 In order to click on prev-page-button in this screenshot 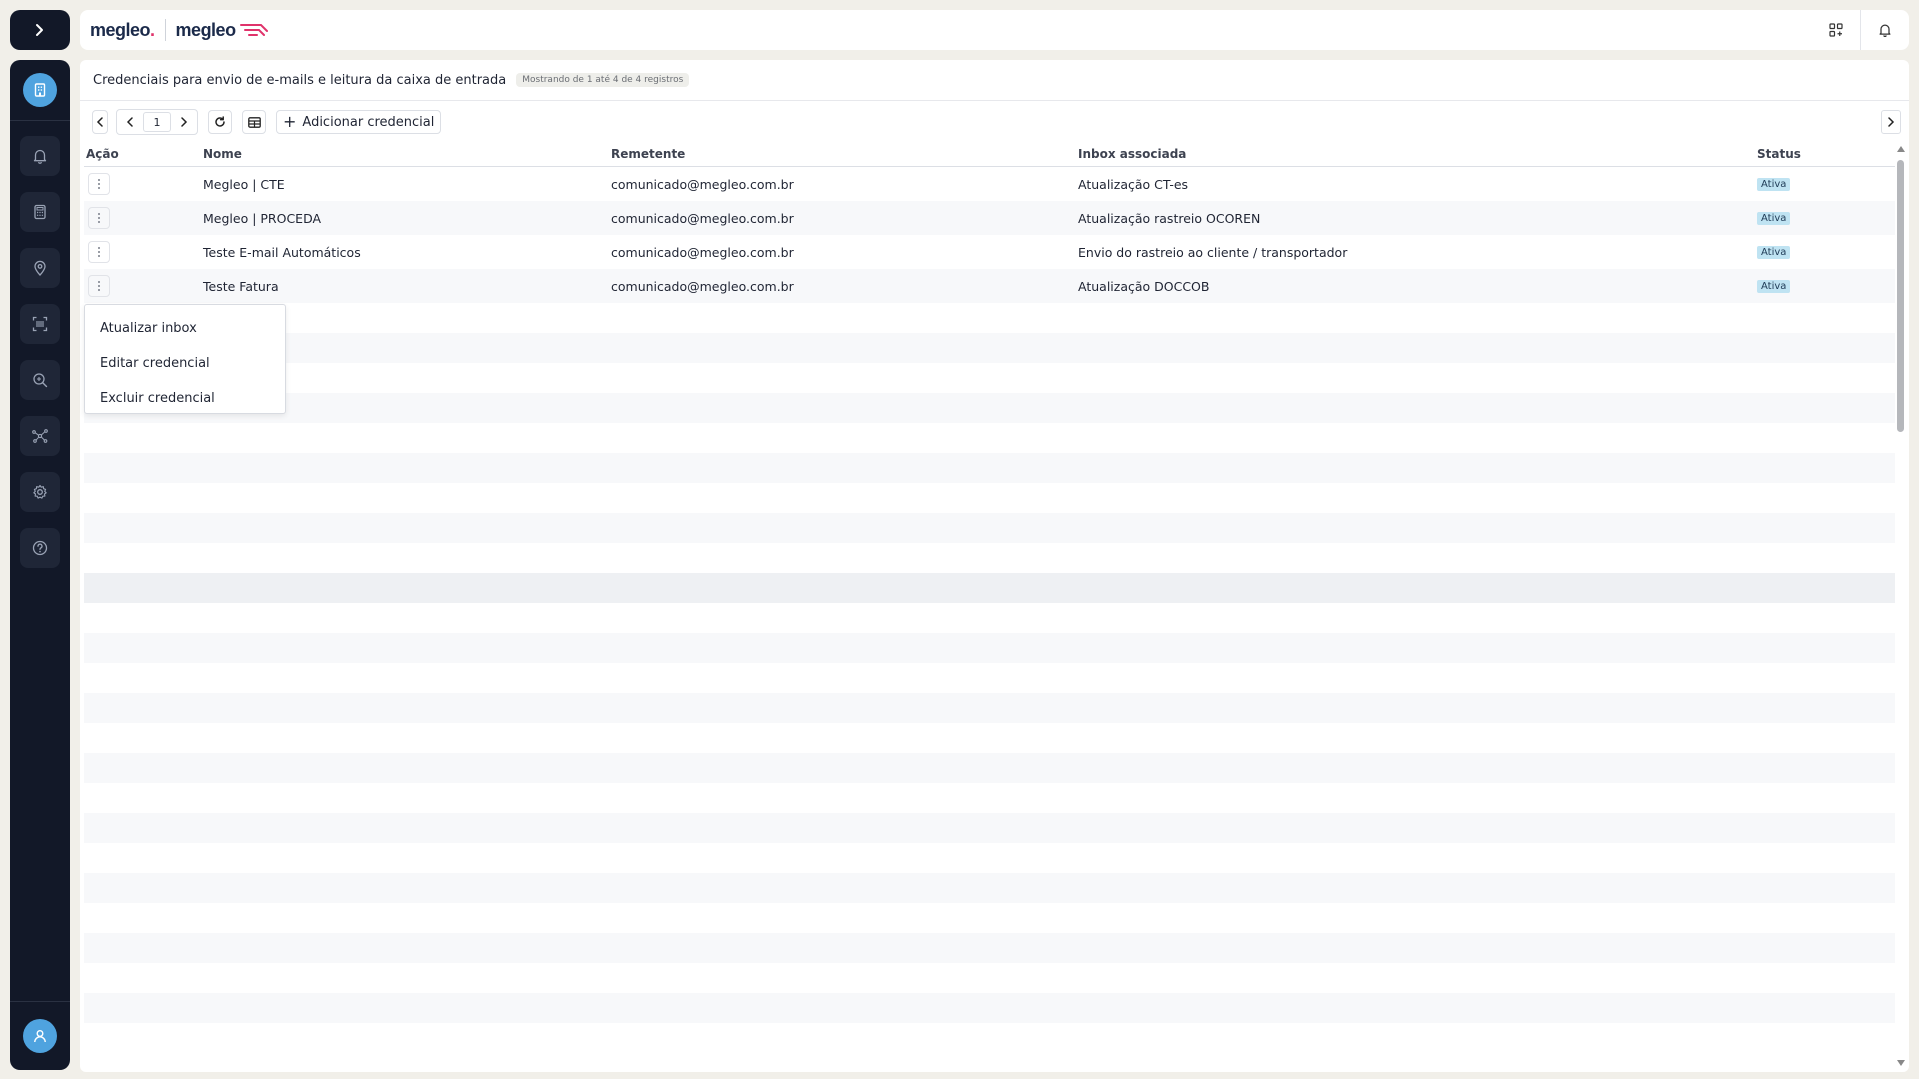, I will do `click(130, 122)`.